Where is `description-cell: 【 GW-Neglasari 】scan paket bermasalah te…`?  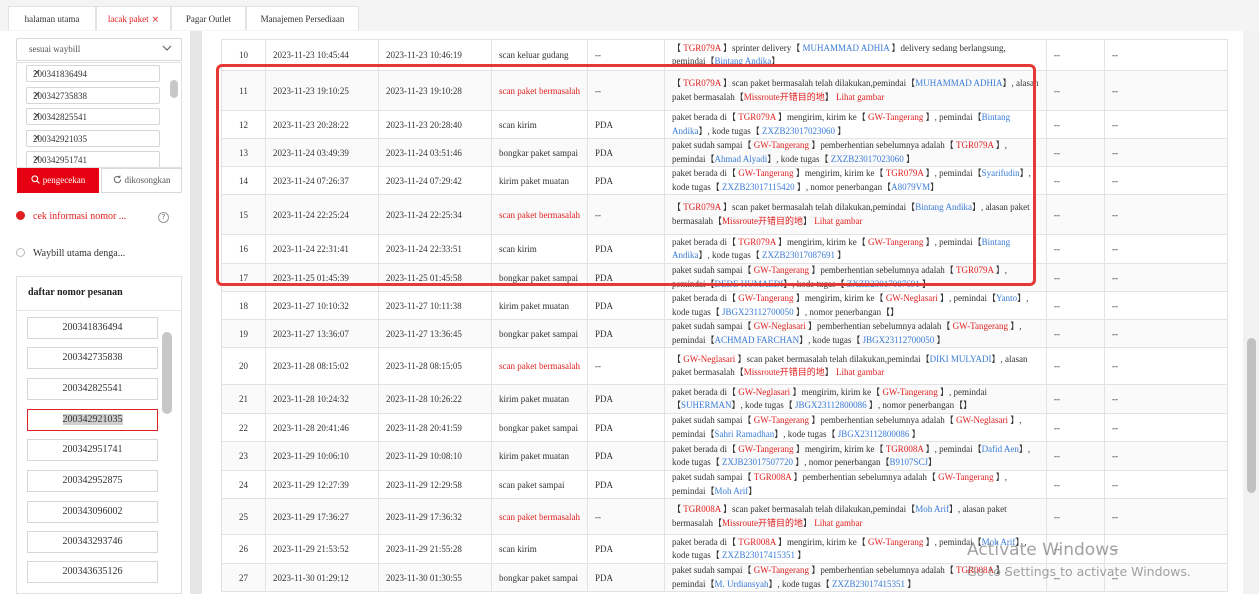
description-cell: 【 GW-Neglasari 】scan paket bermasalah te… is located at coordinates (855, 366).